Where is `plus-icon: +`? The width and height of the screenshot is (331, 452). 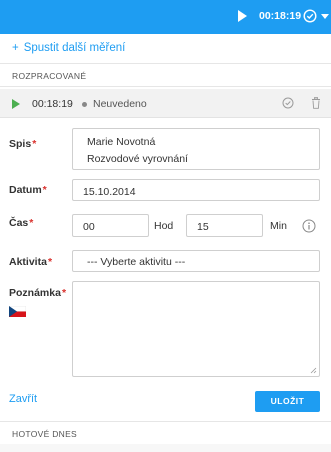
plus-icon: + is located at coordinates (15, 48).